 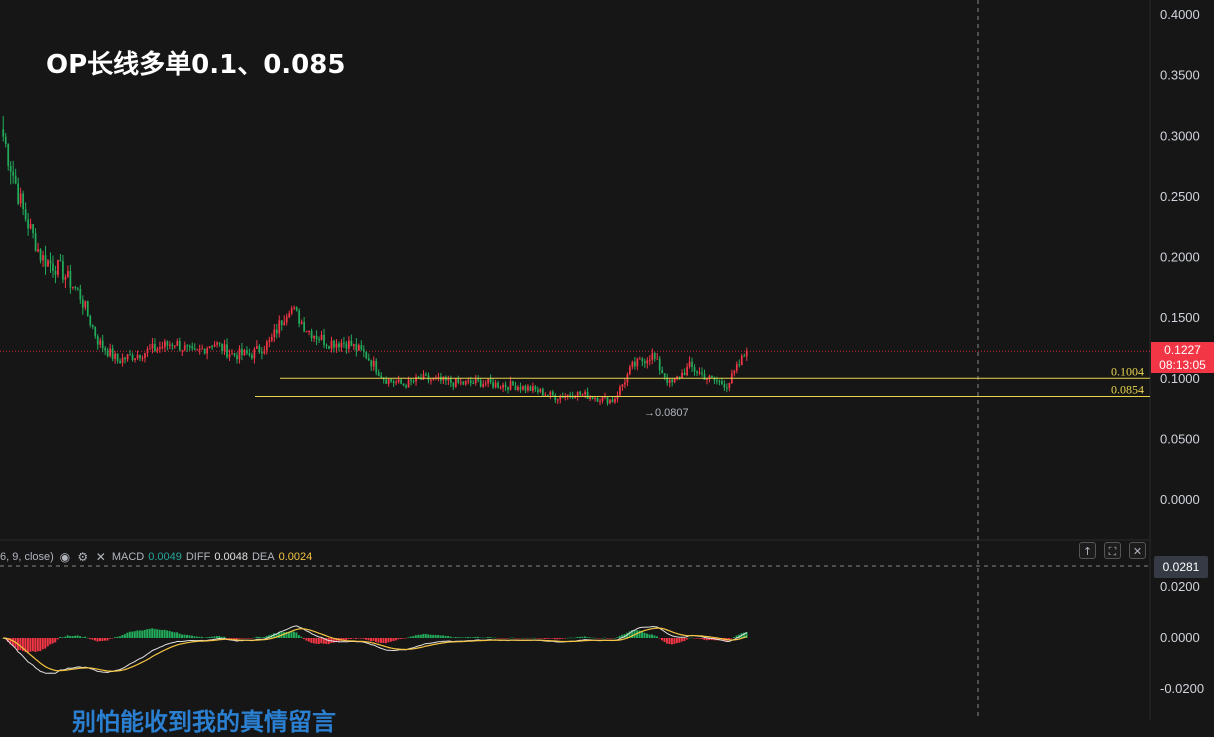 I want to click on macd-tick-label: 0.0200, so click(x=1180, y=586).